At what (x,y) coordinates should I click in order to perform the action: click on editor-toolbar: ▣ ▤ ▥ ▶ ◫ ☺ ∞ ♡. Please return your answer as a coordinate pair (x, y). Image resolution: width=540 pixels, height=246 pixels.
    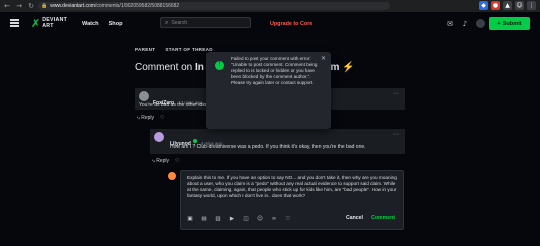
    Looking at the image, I should click on (239, 219).